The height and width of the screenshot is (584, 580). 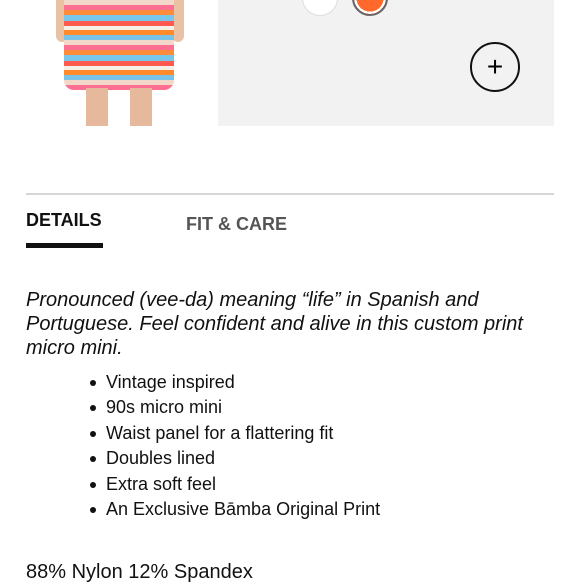 I want to click on fabric-composition: 88% Nylon 12% Spandex, so click(x=139, y=572).